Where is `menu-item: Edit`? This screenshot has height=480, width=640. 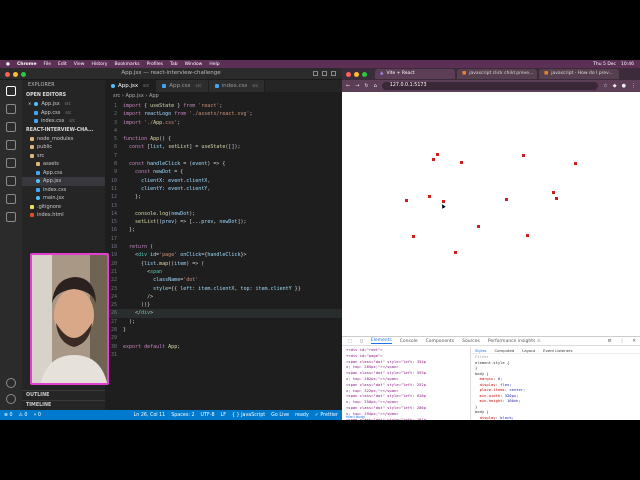
menu-item: Edit is located at coordinates (62, 64).